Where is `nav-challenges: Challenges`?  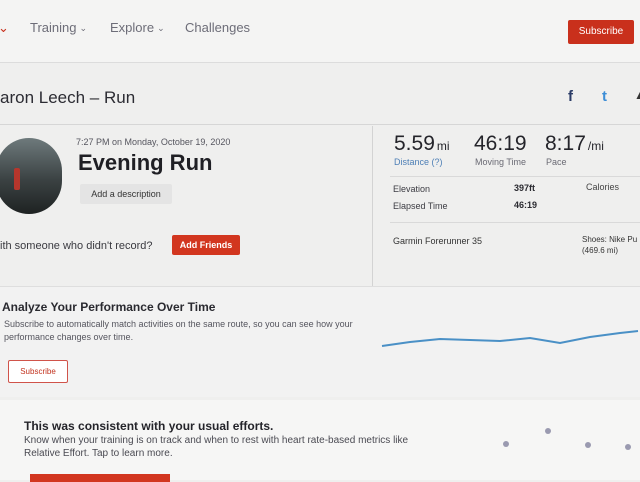 nav-challenges: Challenges is located at coordinates (217, 27).